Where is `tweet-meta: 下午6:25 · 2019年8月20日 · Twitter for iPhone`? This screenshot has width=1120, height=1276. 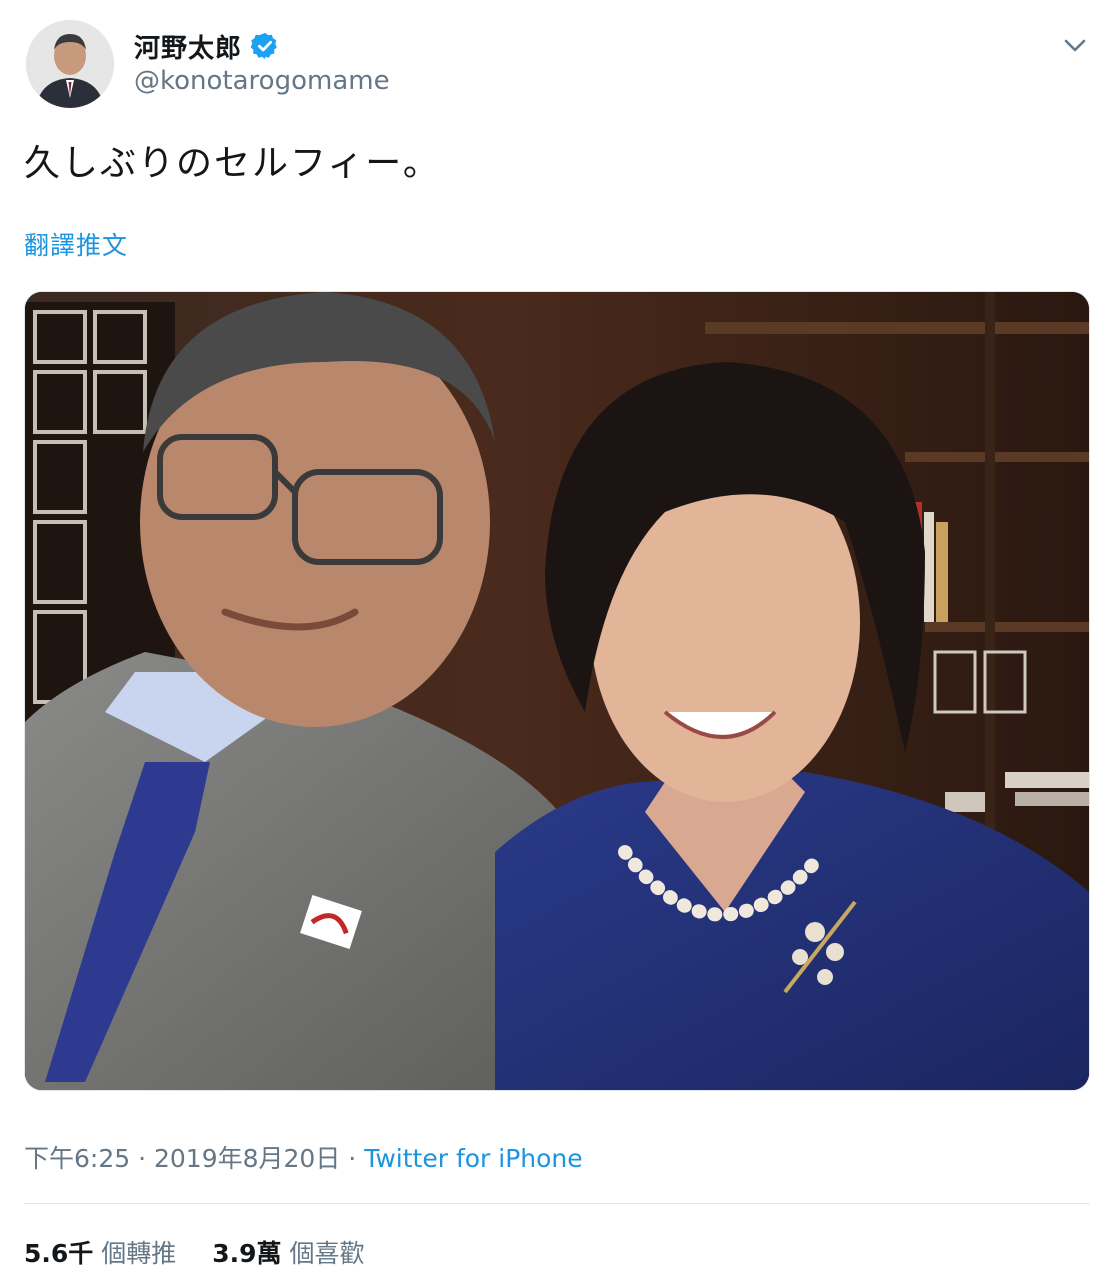 tweet-meta: 下午6:25 · 2019年8月20日 · Twitter for iPhone is located at coordinates (303, 1157).